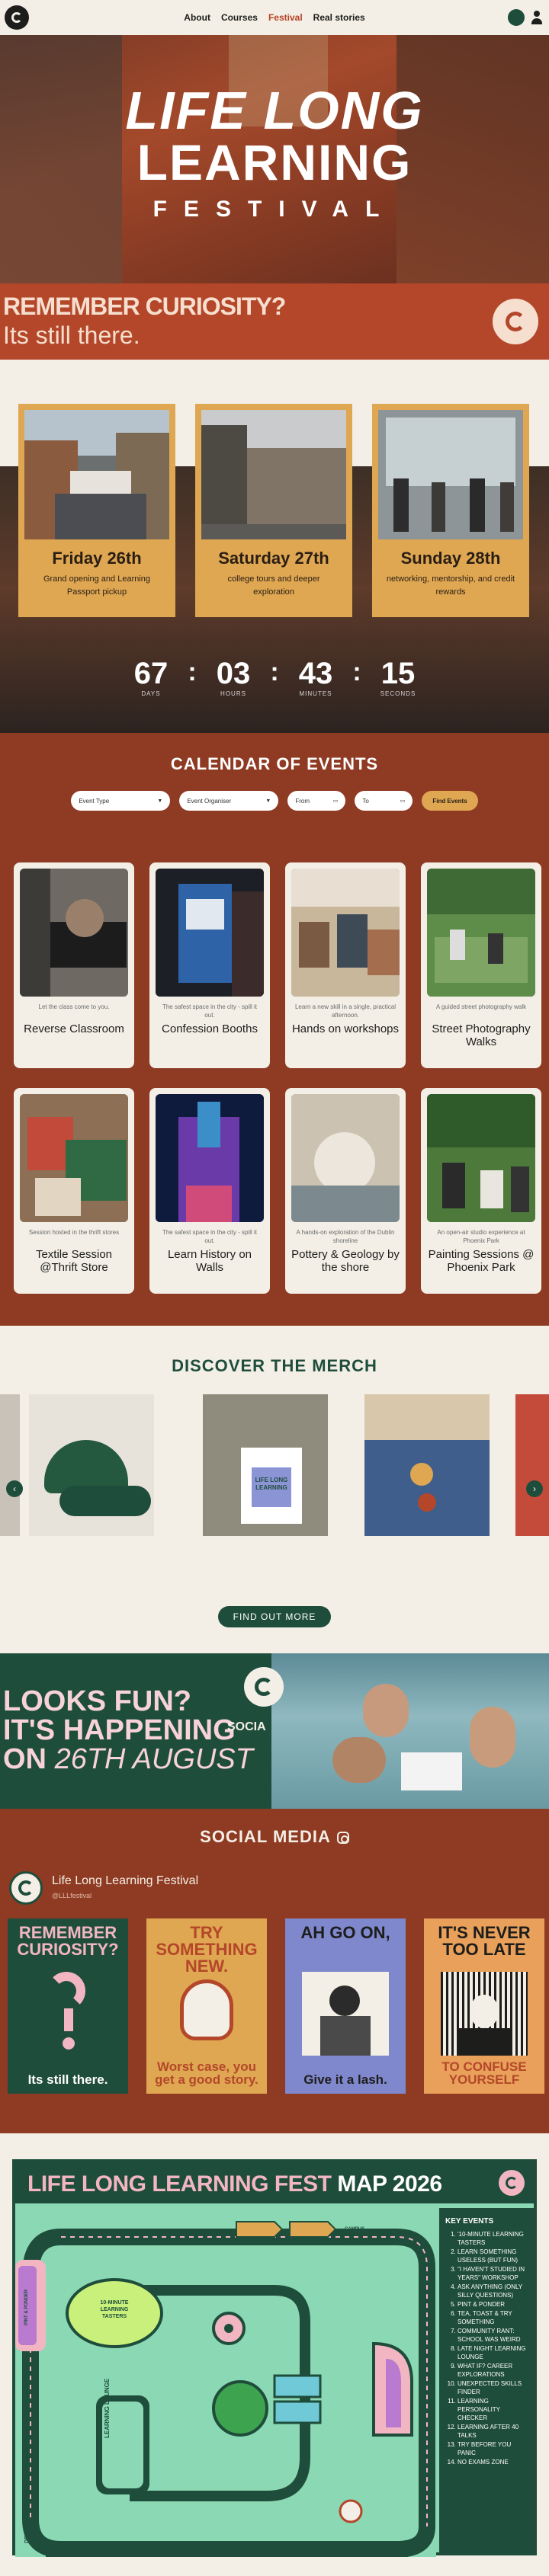  What do you see at coordinates (233, 693) in the screenshot?
I see `countdown-hours-label: HOURS` at bounding box center [233, 693].